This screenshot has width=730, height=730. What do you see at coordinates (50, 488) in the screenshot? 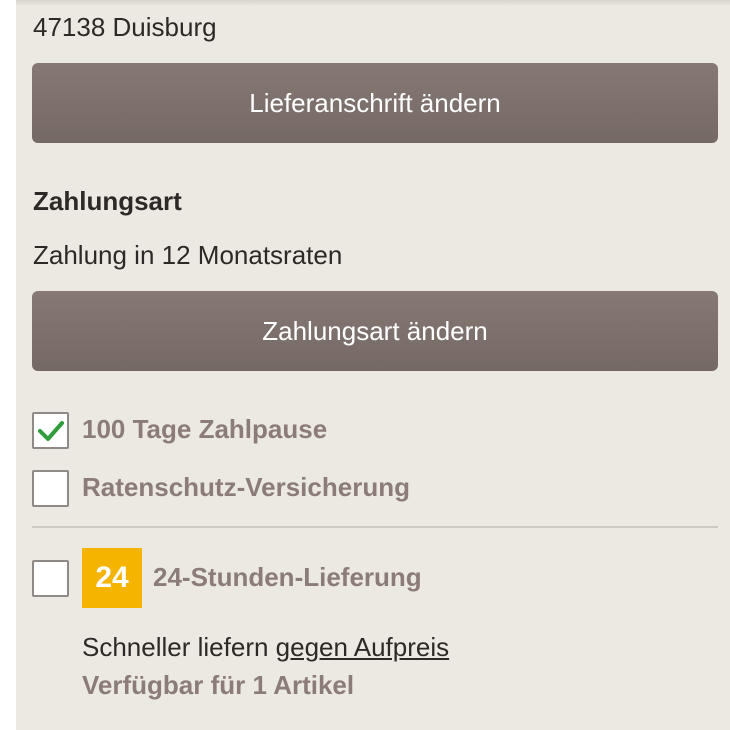
I see `ratenschutz-checkbox` at bounding box center [50, 488].